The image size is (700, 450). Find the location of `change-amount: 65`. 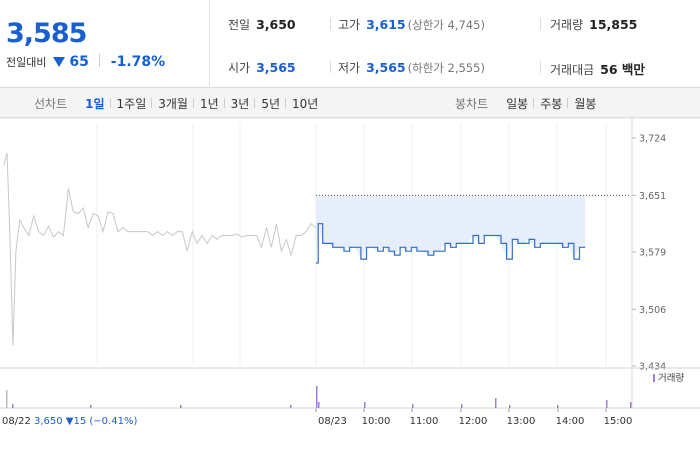

change-amount: 65 is located at coordinates (79, 62).